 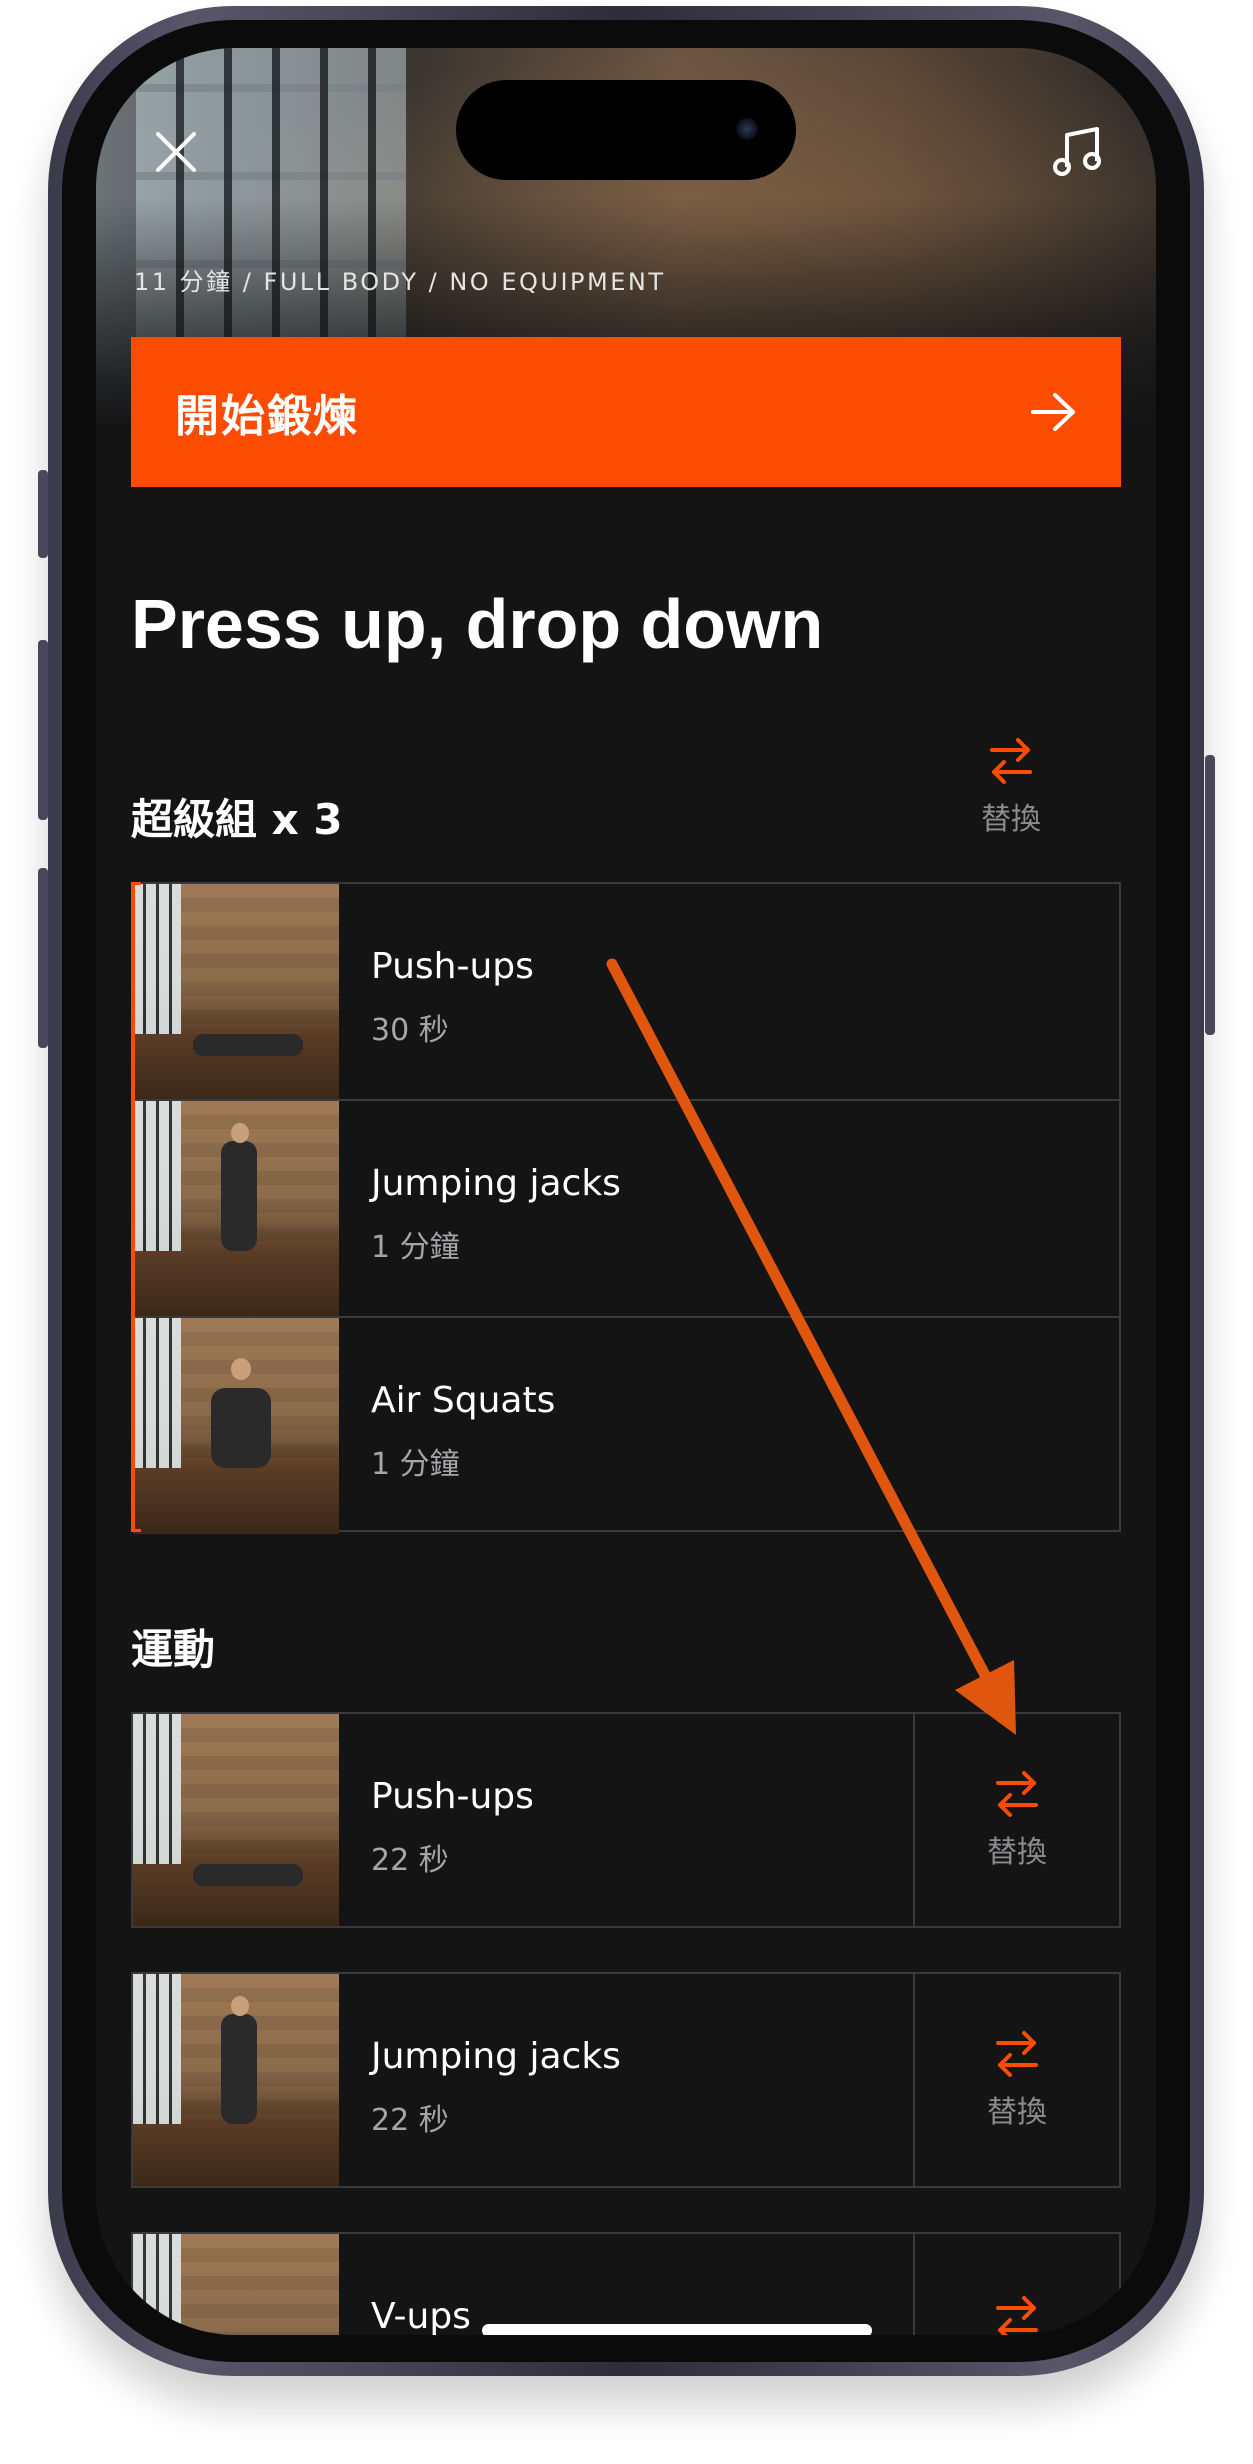 I want to click on close-button, so click(x=176, y=152).